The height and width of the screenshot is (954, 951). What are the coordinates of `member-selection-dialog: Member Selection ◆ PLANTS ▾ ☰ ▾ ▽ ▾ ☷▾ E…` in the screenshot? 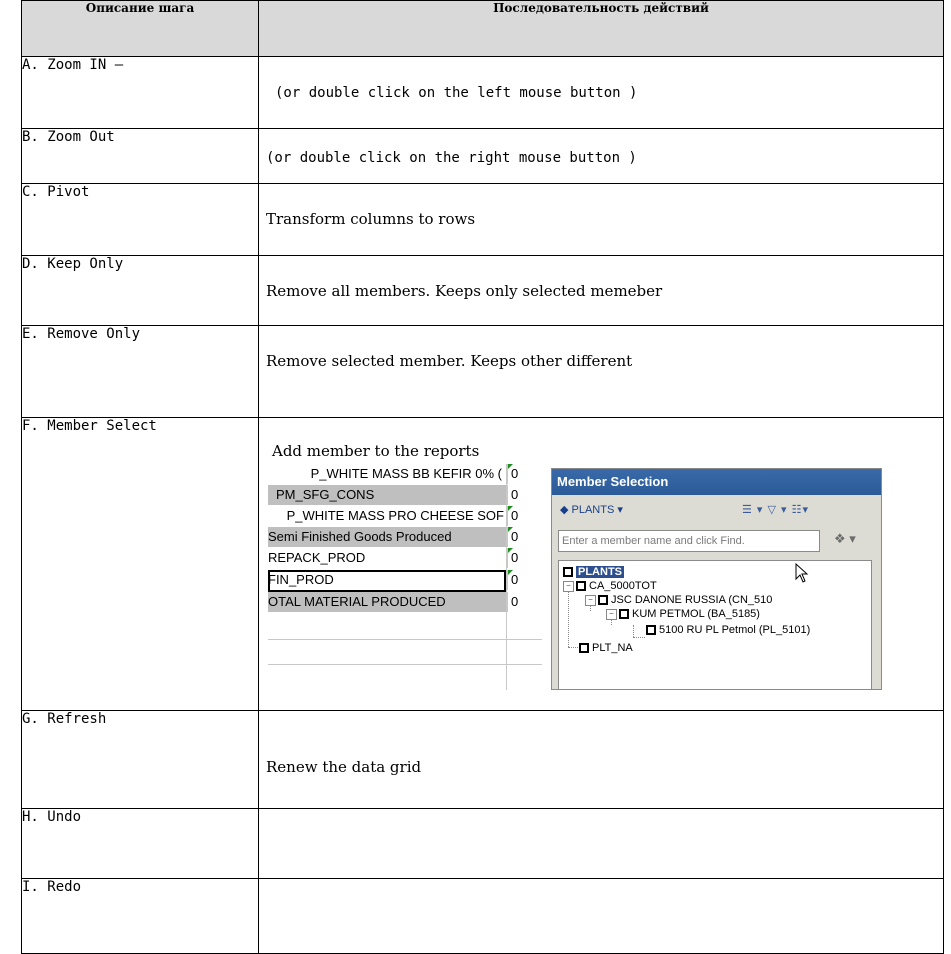 It's located at (716, 579).